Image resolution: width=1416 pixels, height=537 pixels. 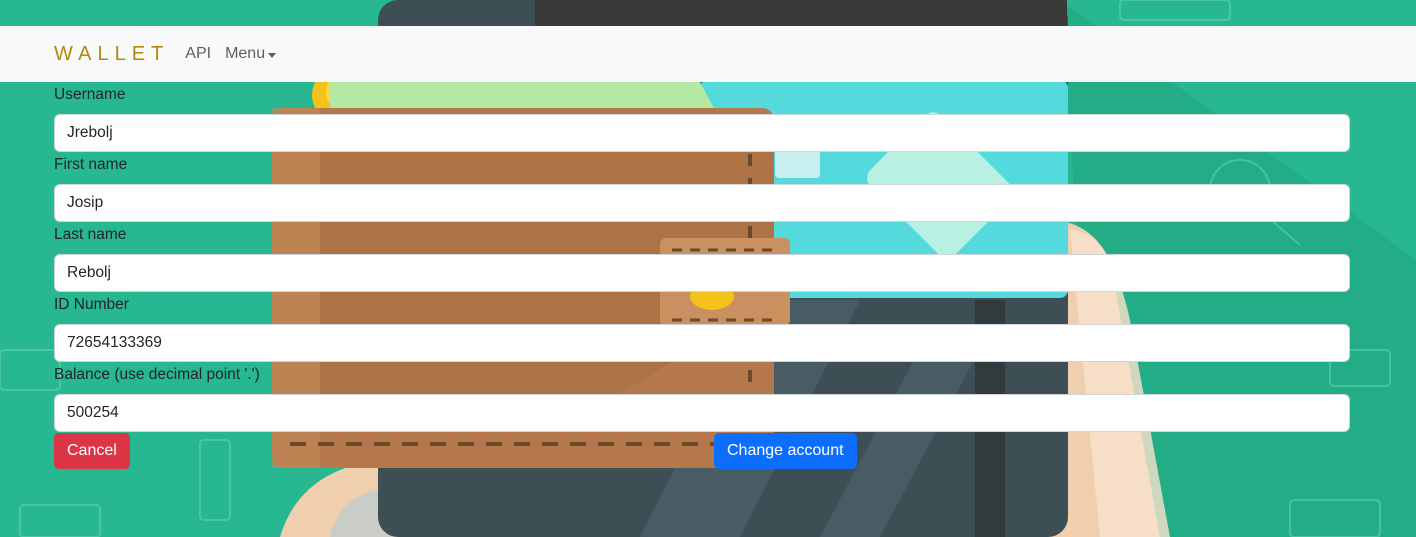 I want to click on nav-link-api-label: API, so click(x=198, y=53).